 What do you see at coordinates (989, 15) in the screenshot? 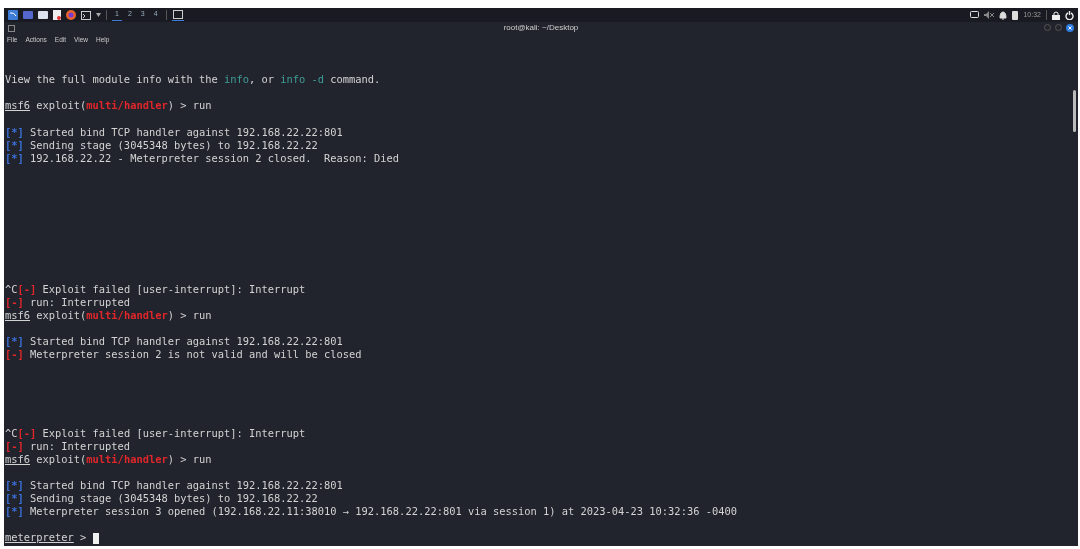
I see `speaker-muted-icon` at bounding box center [989, 15].